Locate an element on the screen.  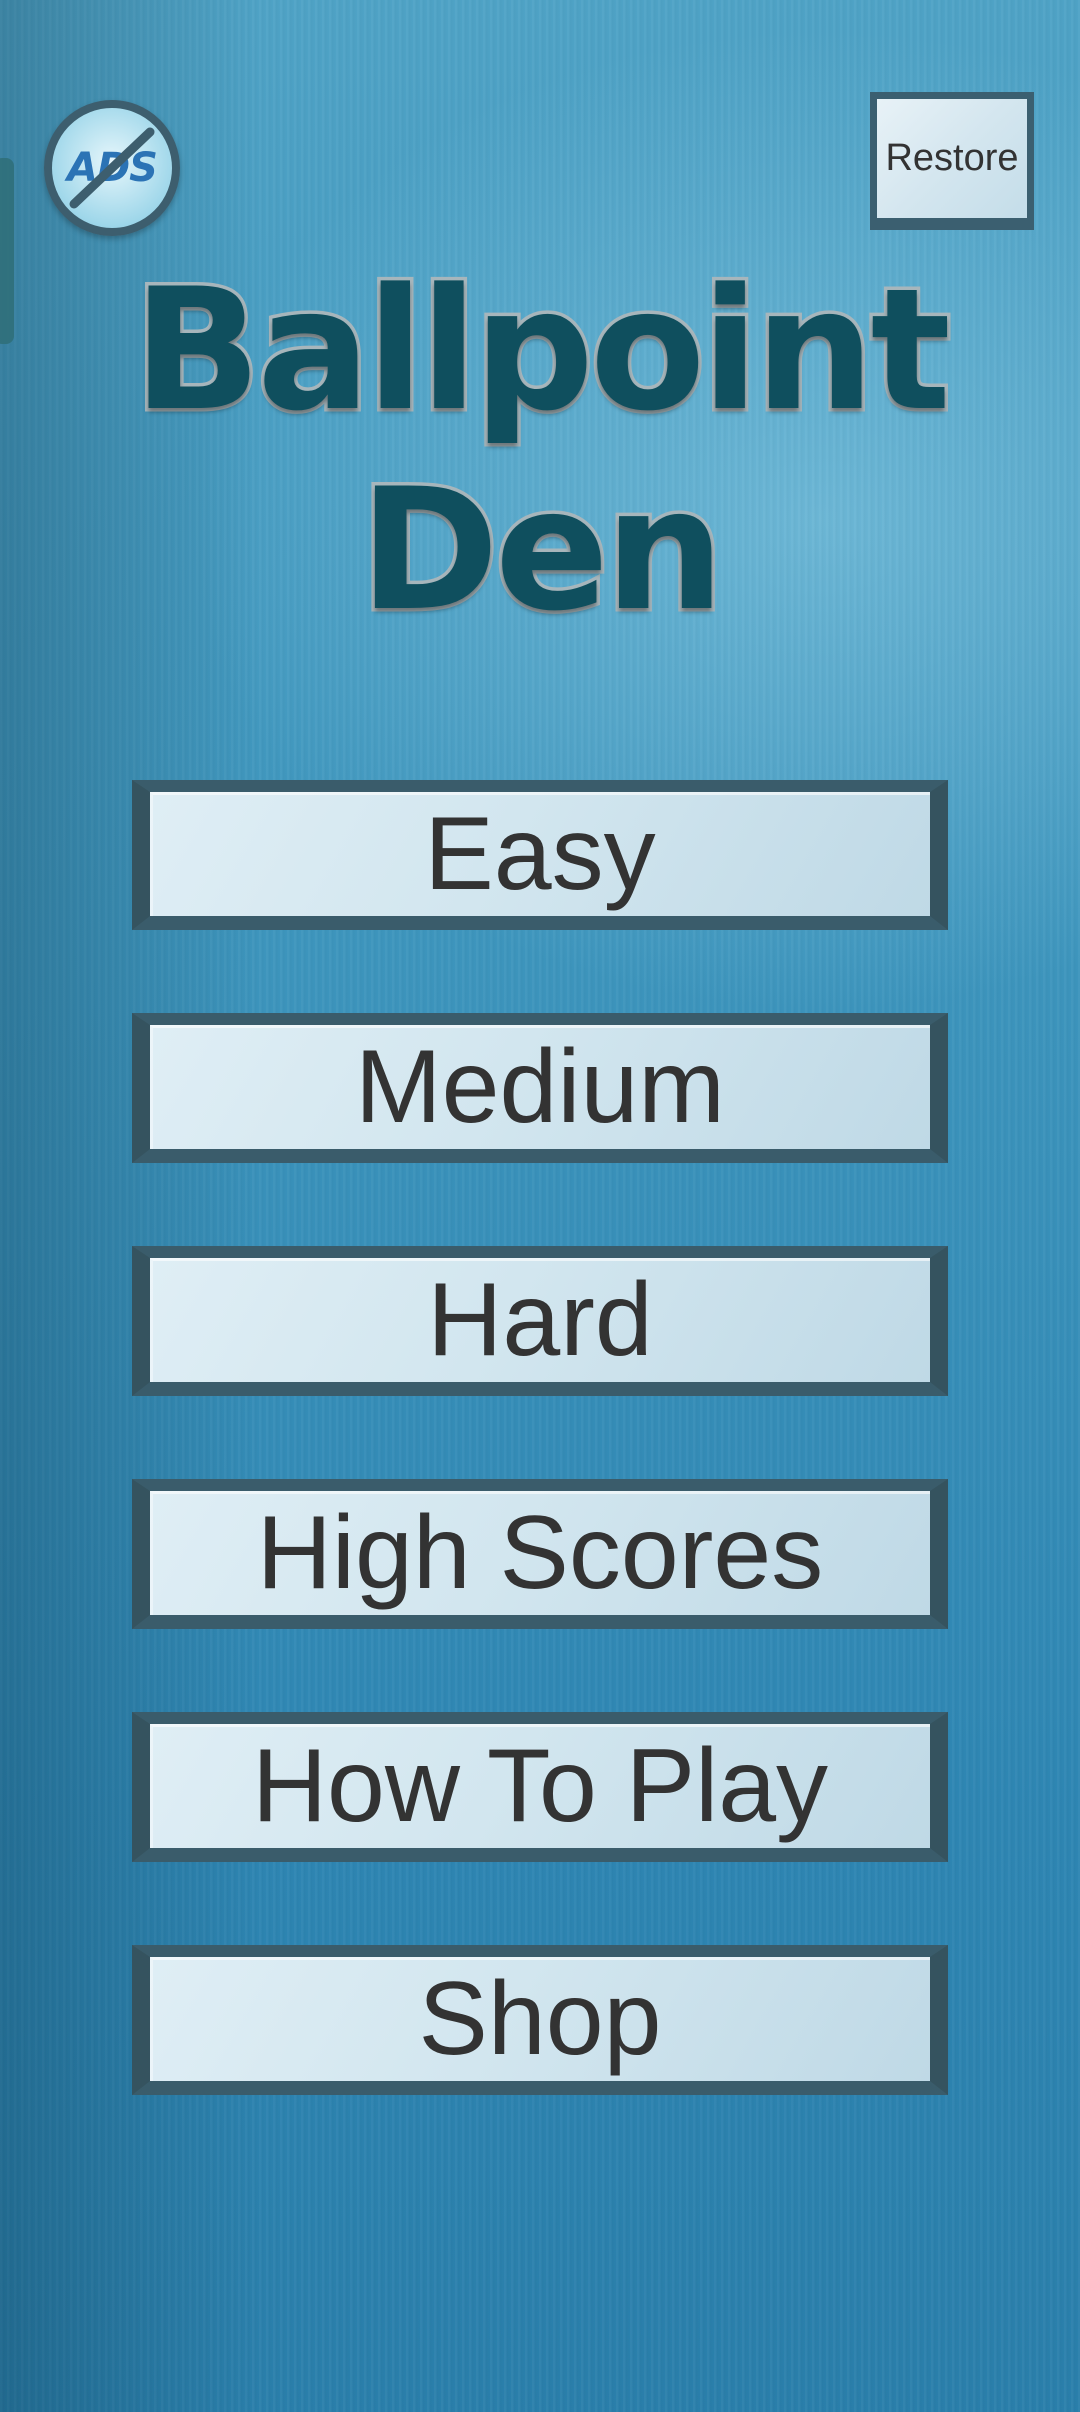
hard-button: Hard is located at coordinates (540, 1321).